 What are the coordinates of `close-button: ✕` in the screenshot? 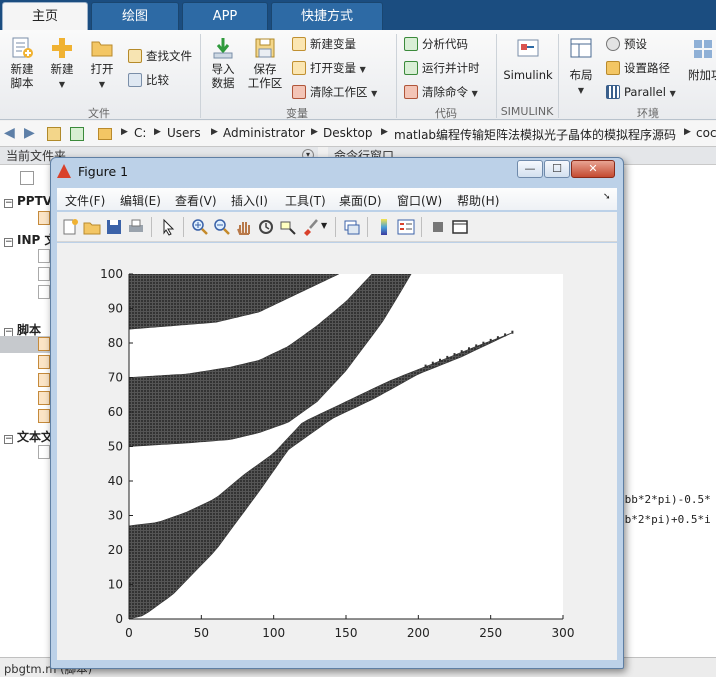 It's located at (593, 169).